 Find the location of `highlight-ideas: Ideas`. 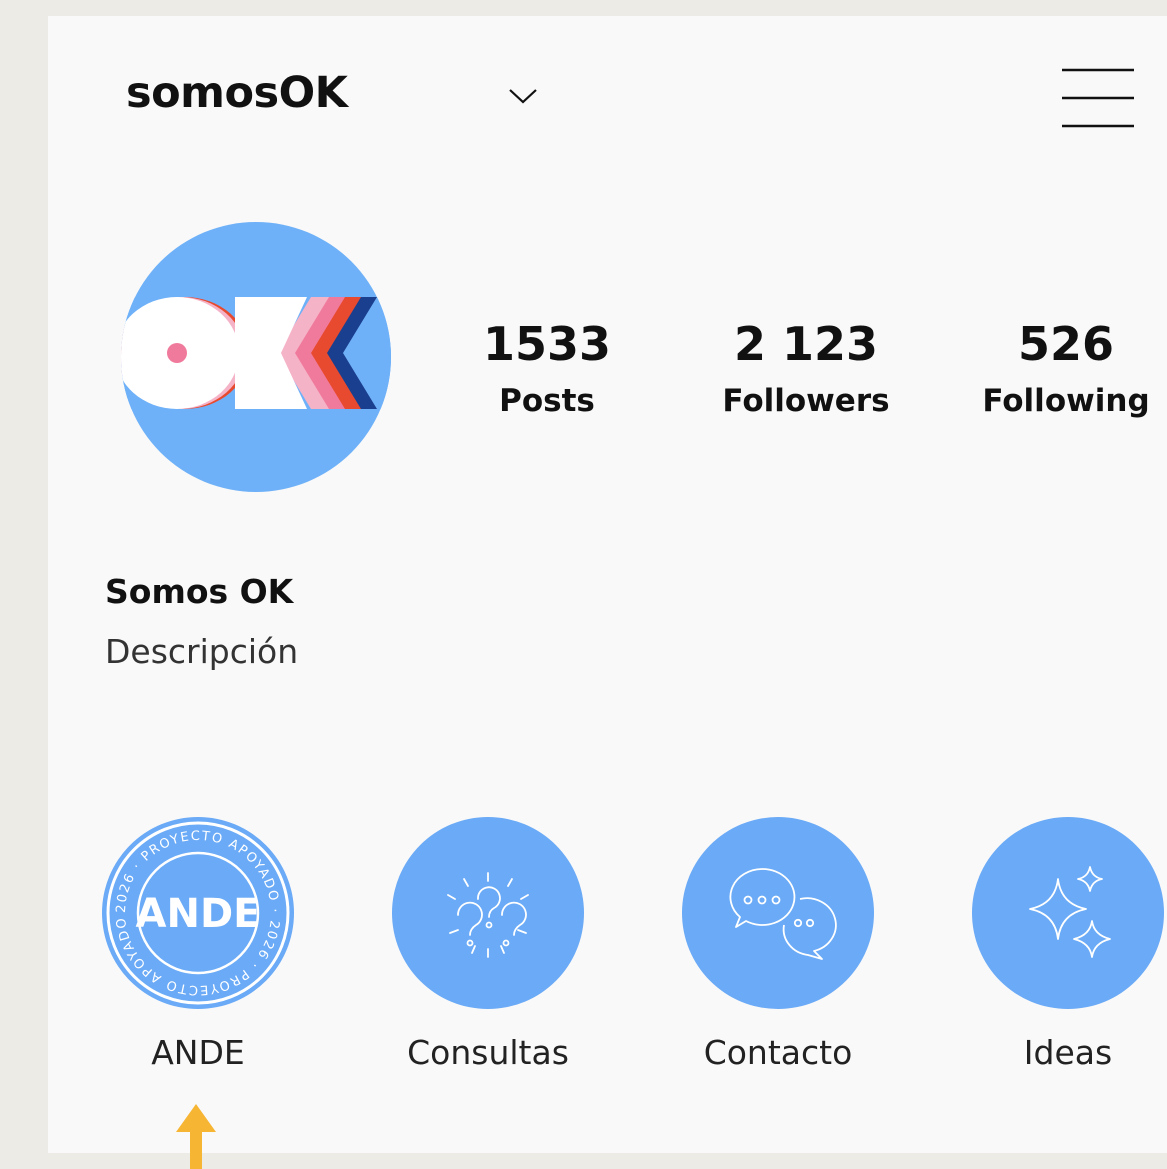

highlight-ideas: Ideas is located at coordinates (1057, 944).